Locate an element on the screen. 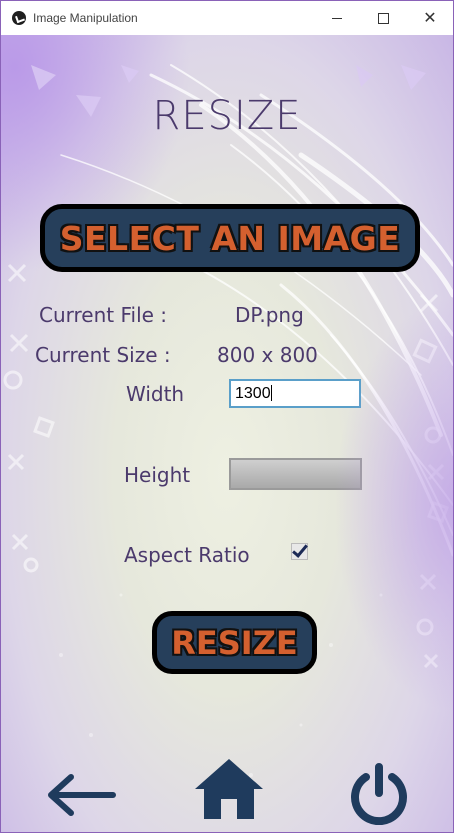 Image resolution: width=454 pixels, height=833 pixels. aspect-ratio-label: Aspect Ratio is located at coordinates (187, 555).